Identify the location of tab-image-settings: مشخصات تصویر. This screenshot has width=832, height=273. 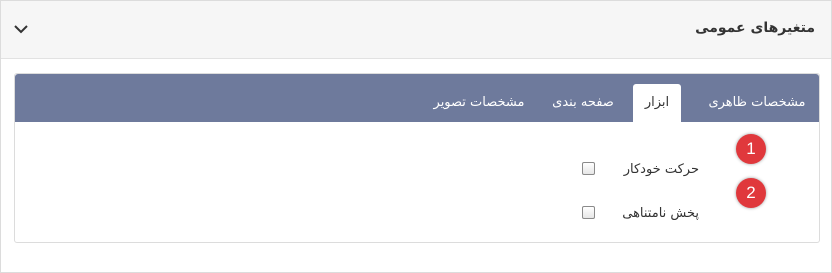
(479, 103).